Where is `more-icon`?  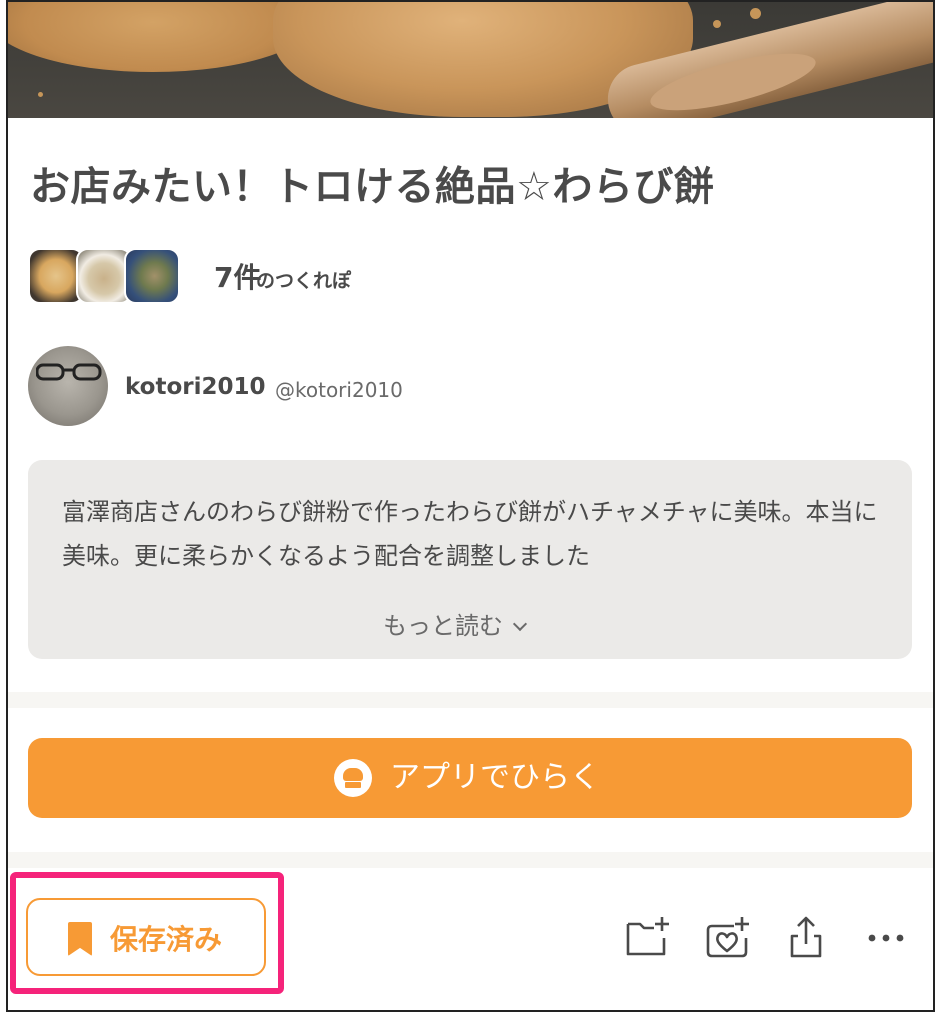 more-icon is located at coordinates (886, 938).